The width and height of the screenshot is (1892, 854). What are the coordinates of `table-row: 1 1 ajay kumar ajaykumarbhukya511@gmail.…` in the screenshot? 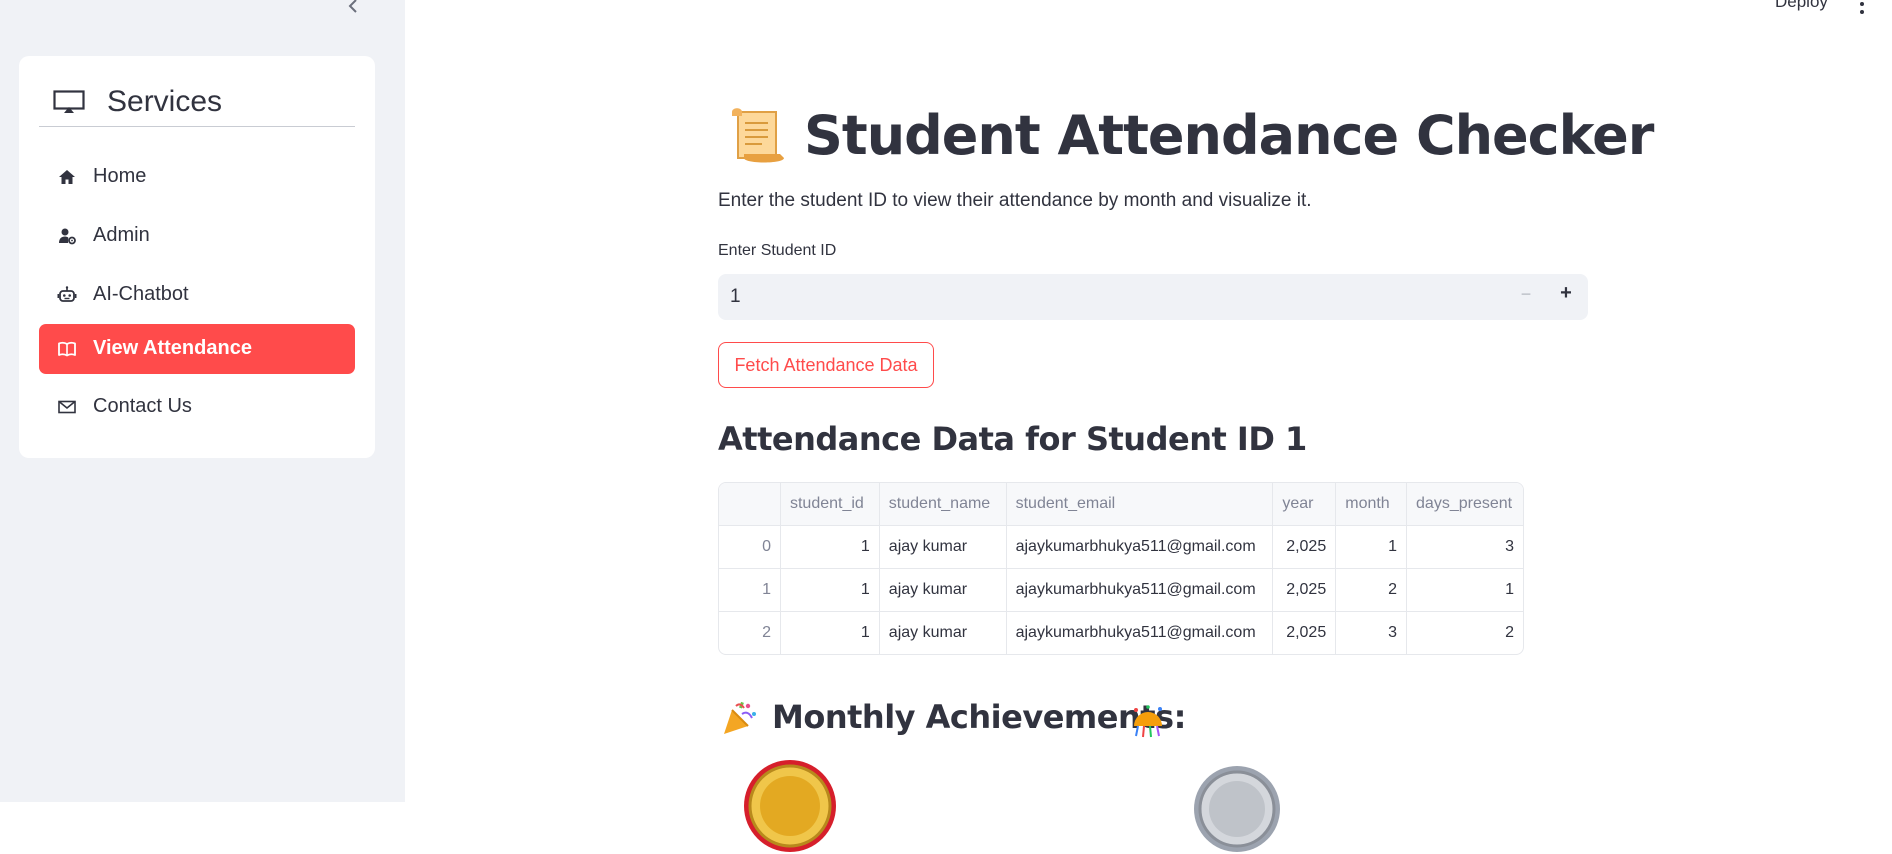 It's located at (1121, 590).